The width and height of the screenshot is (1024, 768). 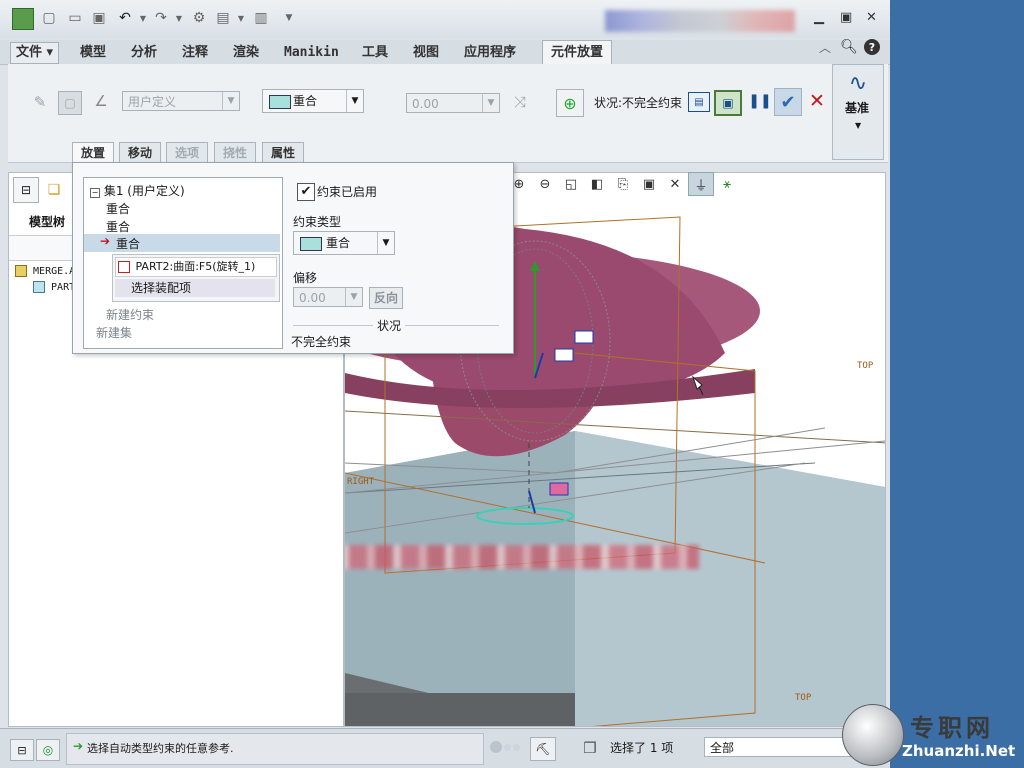 I want to click on saved-views-icon: ⎘, so click(x=623, y=184).